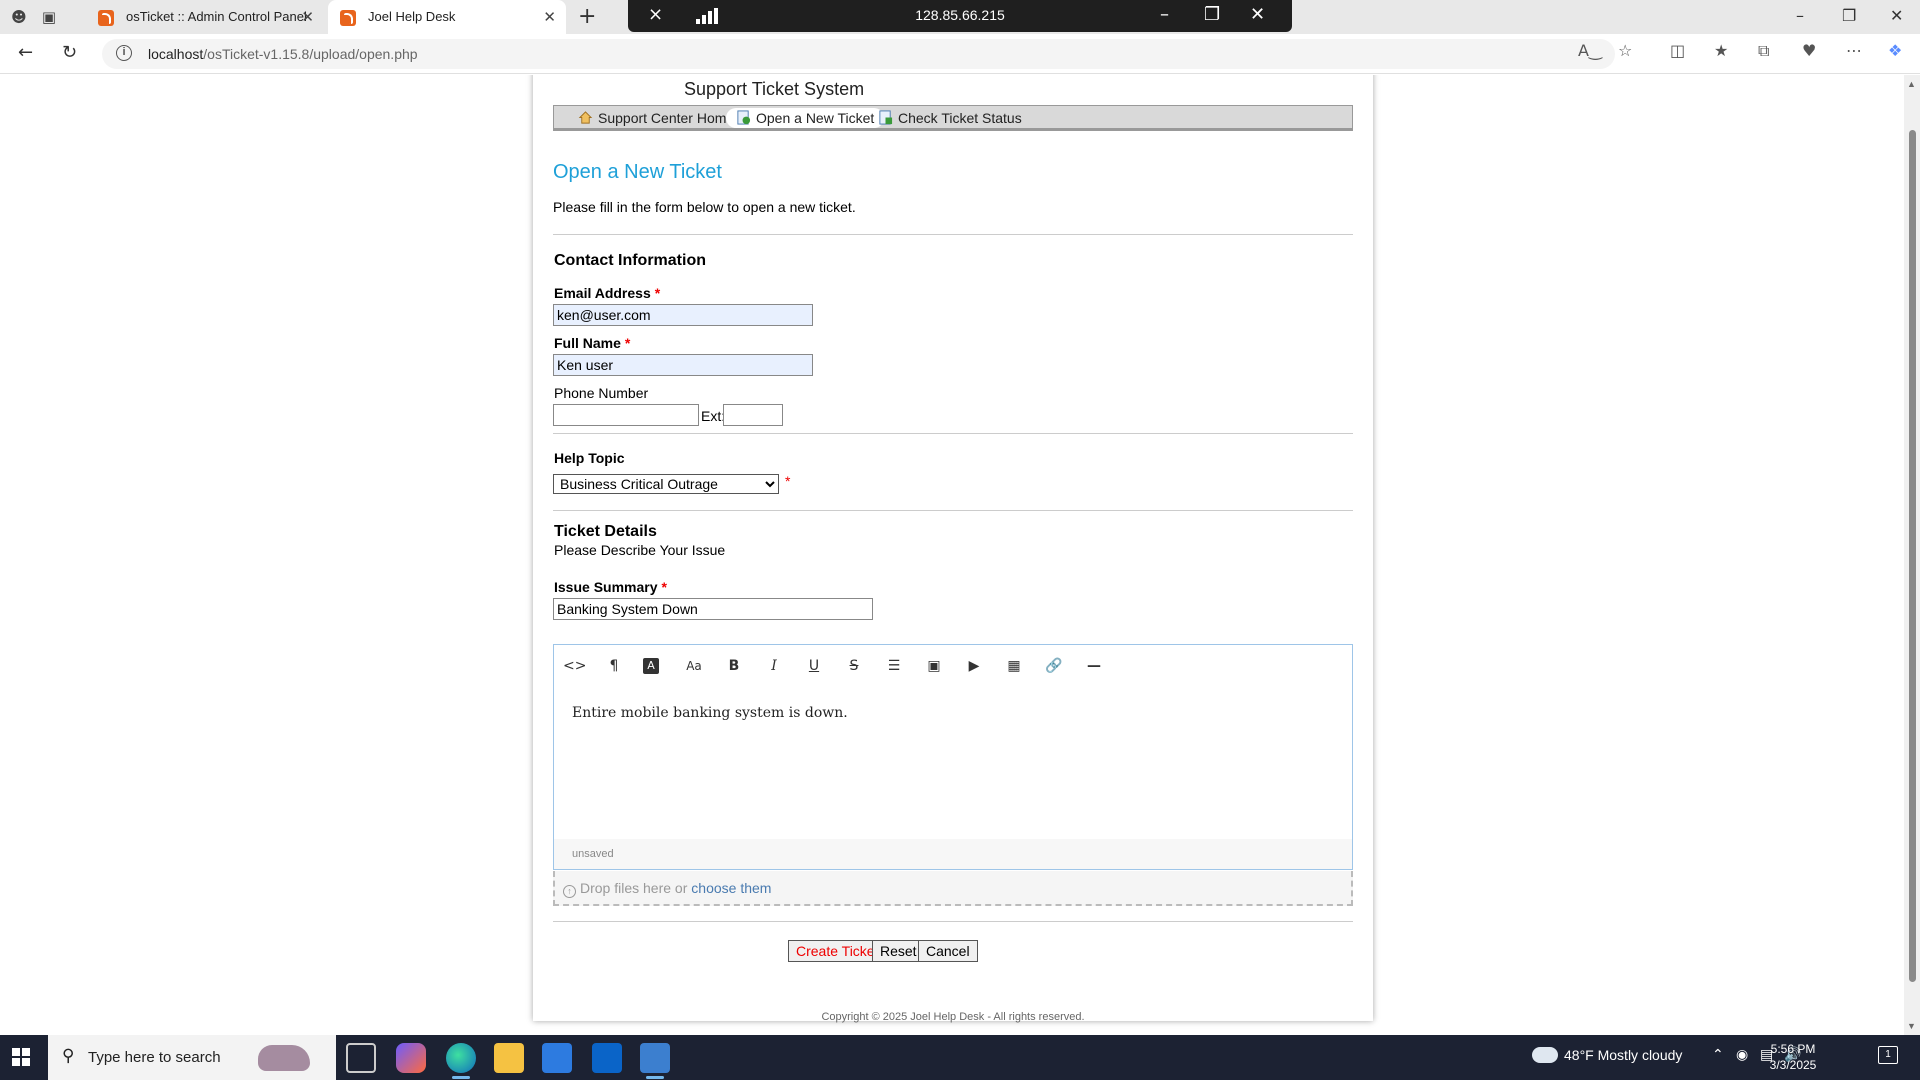 Image resolution: width=1920 pixels, height=1080 pixels. Describe the element at coordinates (154, 1057) in the screenshot. I see `search-placeholder: Type here to search` at that location.